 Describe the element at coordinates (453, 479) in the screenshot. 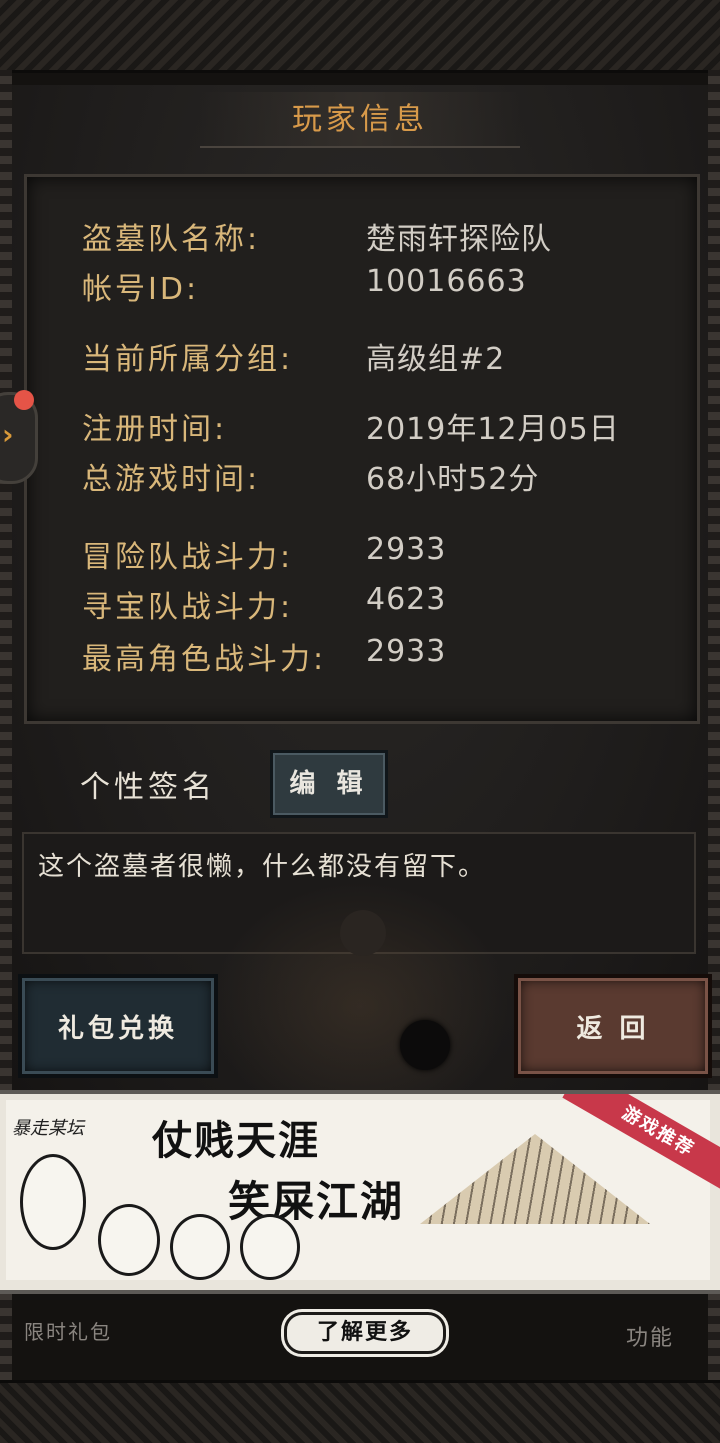

I see `playtime-value: 68小时52分` at that location.